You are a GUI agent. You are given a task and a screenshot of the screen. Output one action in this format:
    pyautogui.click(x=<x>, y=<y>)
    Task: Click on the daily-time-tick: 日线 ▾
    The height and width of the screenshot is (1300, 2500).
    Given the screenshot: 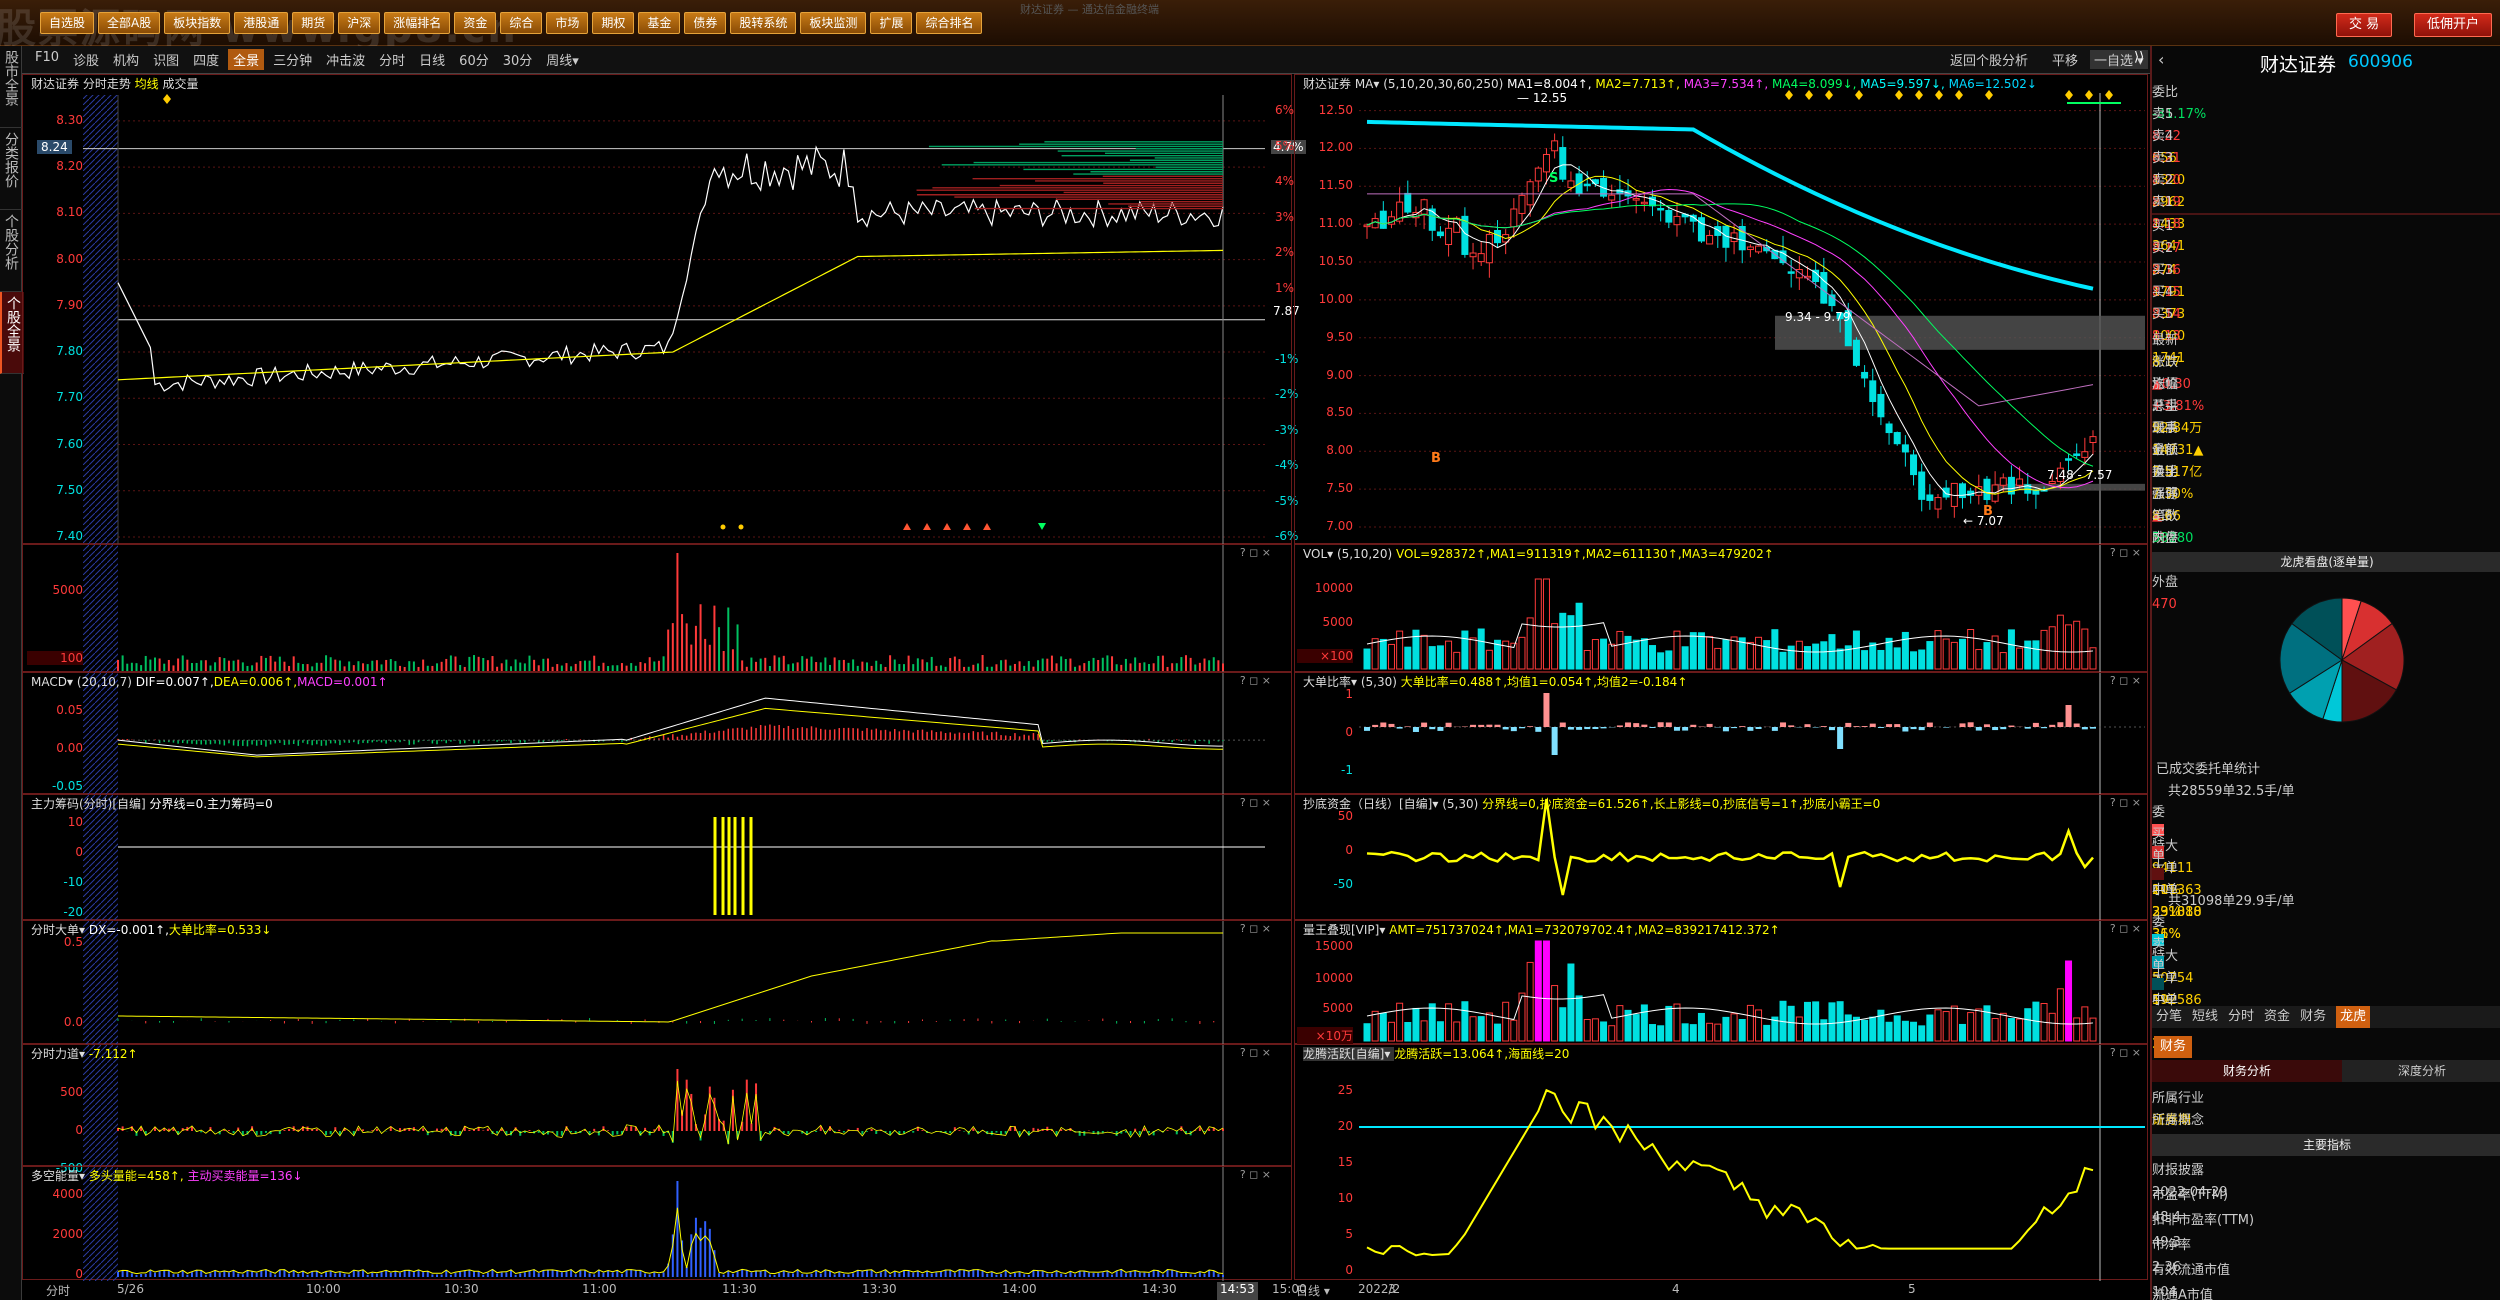 What is the action you would take?
    pyautogui.click(x=1313, y=1291)
    